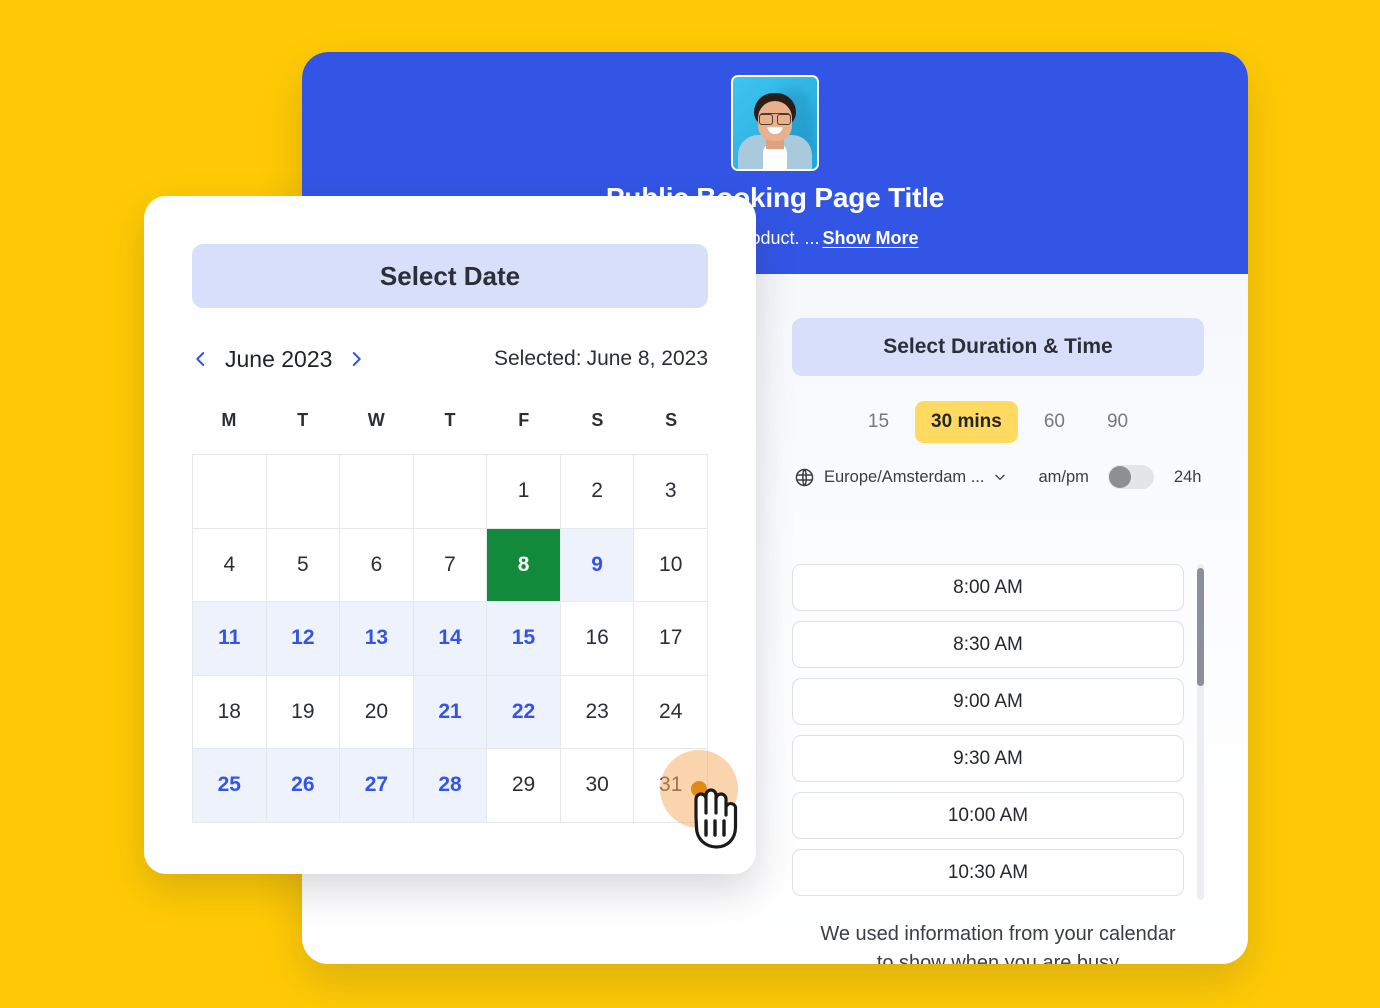 The image size is (1380, 1008). Describe the element at coordinates (279, 358) in the screenshot. I see `month-label: June 2023` at that location.